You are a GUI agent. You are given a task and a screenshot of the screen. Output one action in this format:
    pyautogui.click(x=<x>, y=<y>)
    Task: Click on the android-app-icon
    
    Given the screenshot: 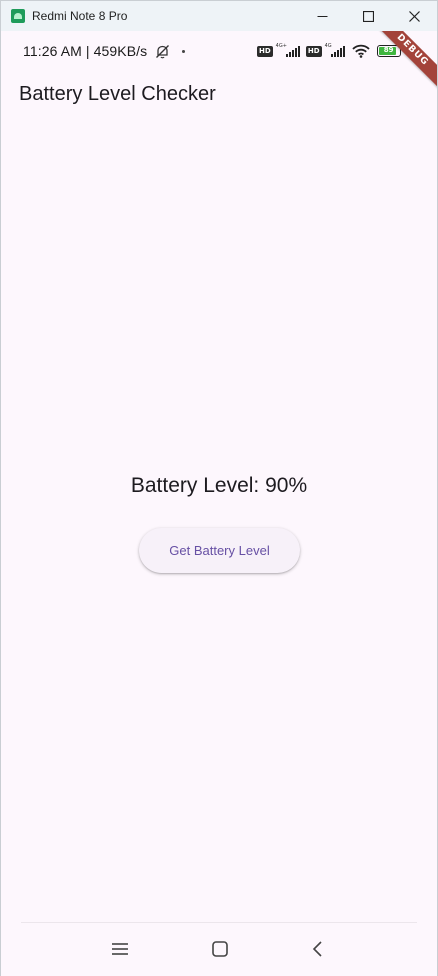 What is the action you would take?
    pyautogui.click(x=18, y=16)
    